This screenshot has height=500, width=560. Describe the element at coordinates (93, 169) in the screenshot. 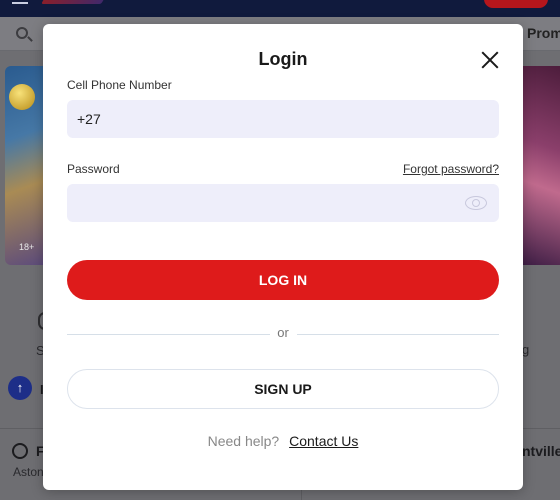

I see `password-label: Password` at that location.